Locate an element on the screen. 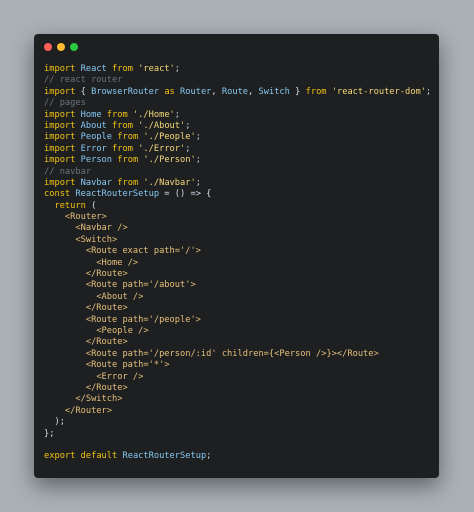 Image resolution: width=474 pixels, height=512 pixels. code-line: <Route path='*'> is located at coordinates (238, 365).